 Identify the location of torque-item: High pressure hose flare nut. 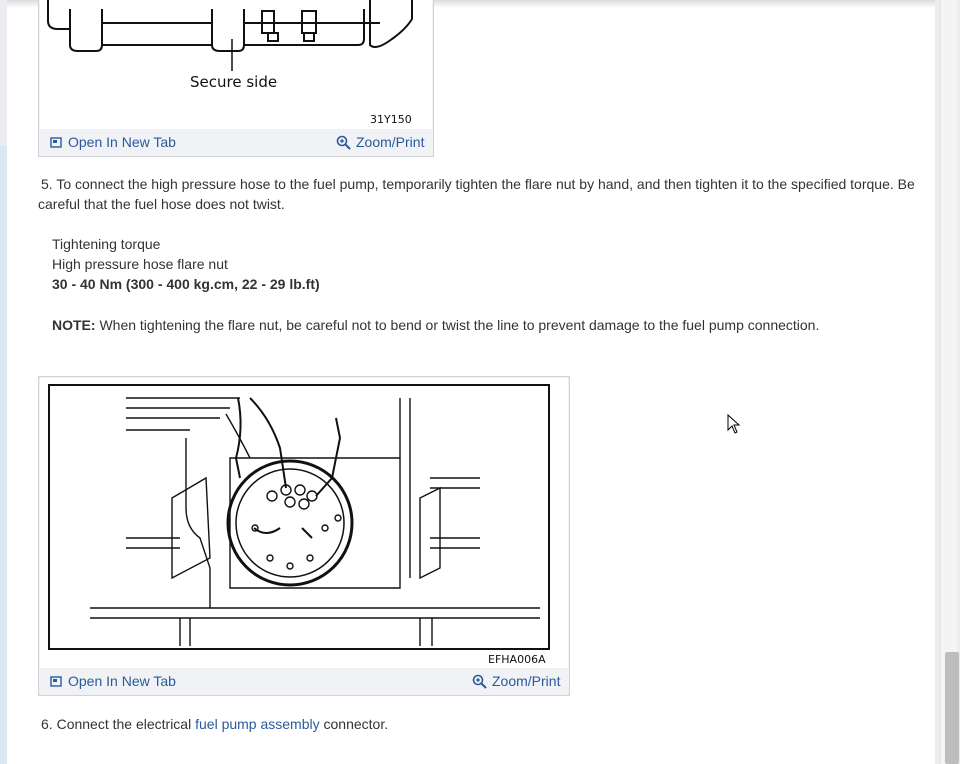
(140, 264).